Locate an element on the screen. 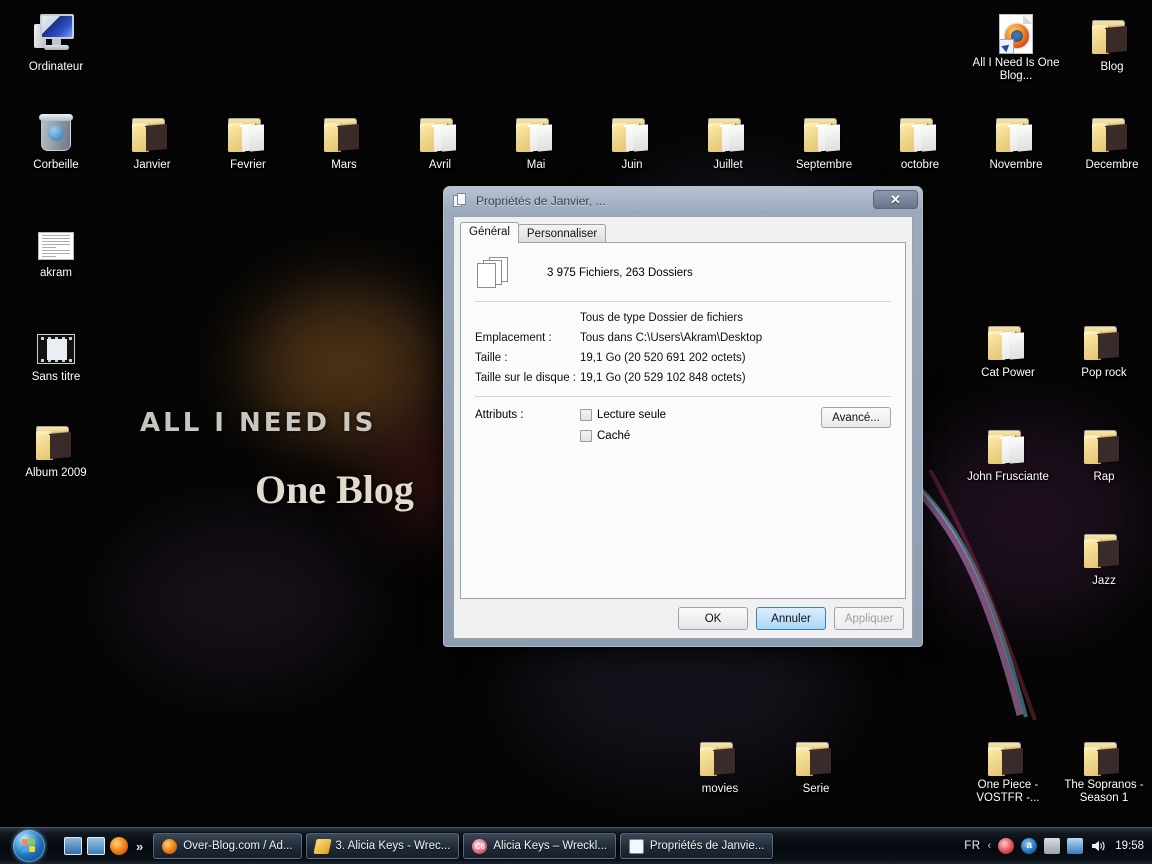 The width and height of the screenshot is (1152, 864). desktop-icon-label: octobre is located at coordinates (920, 165).